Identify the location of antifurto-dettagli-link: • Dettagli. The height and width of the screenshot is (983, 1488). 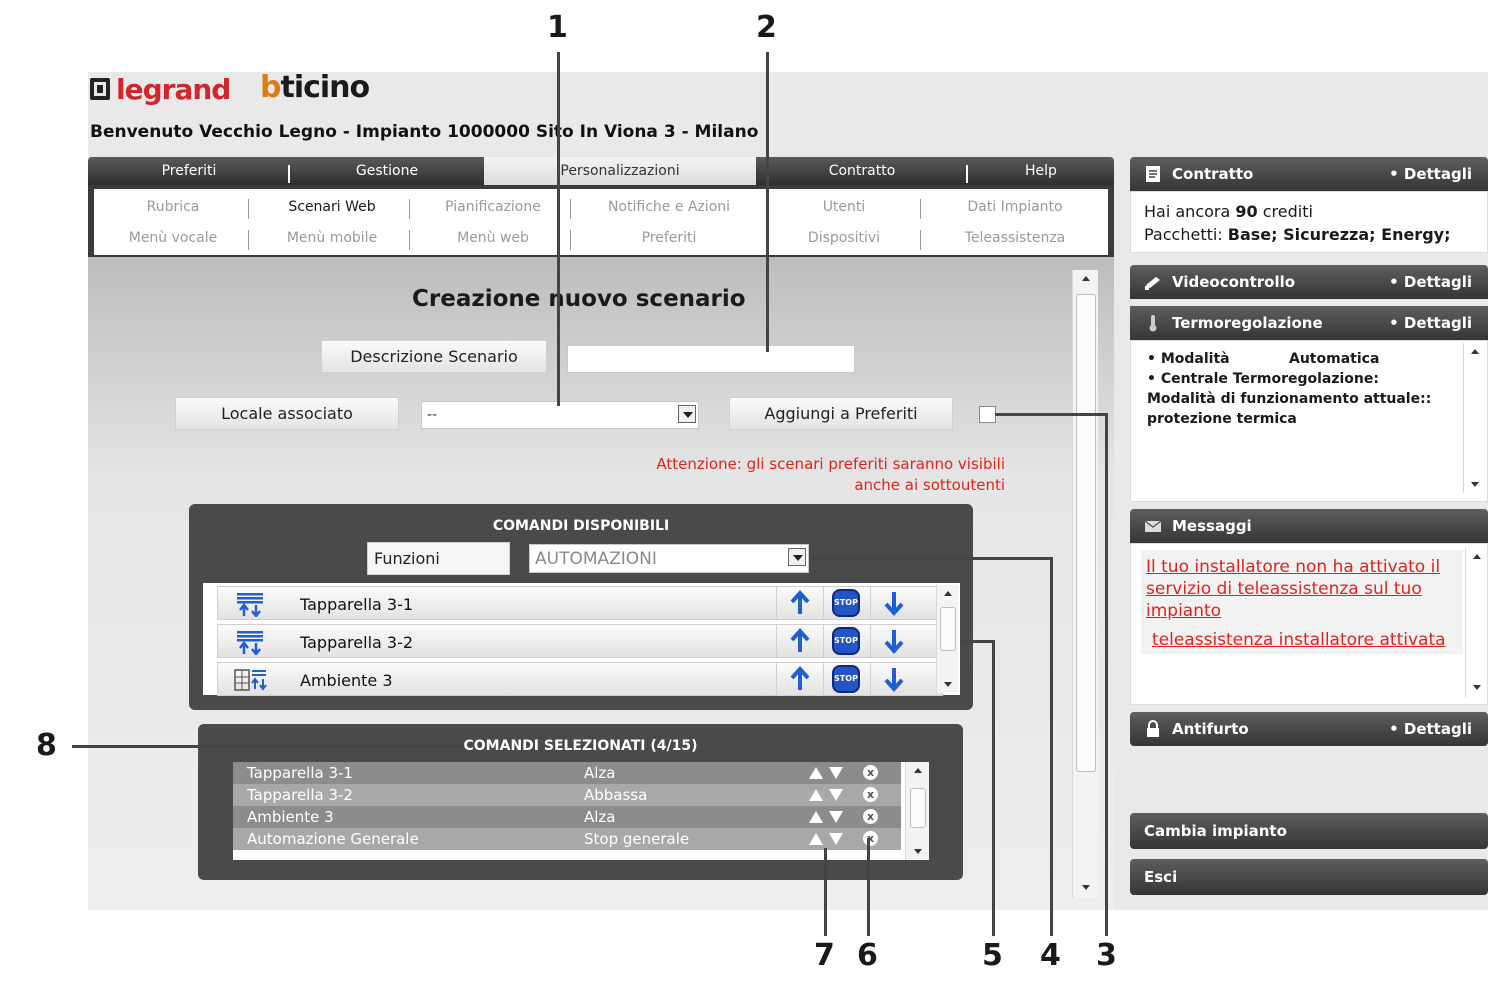
(1430, 729).